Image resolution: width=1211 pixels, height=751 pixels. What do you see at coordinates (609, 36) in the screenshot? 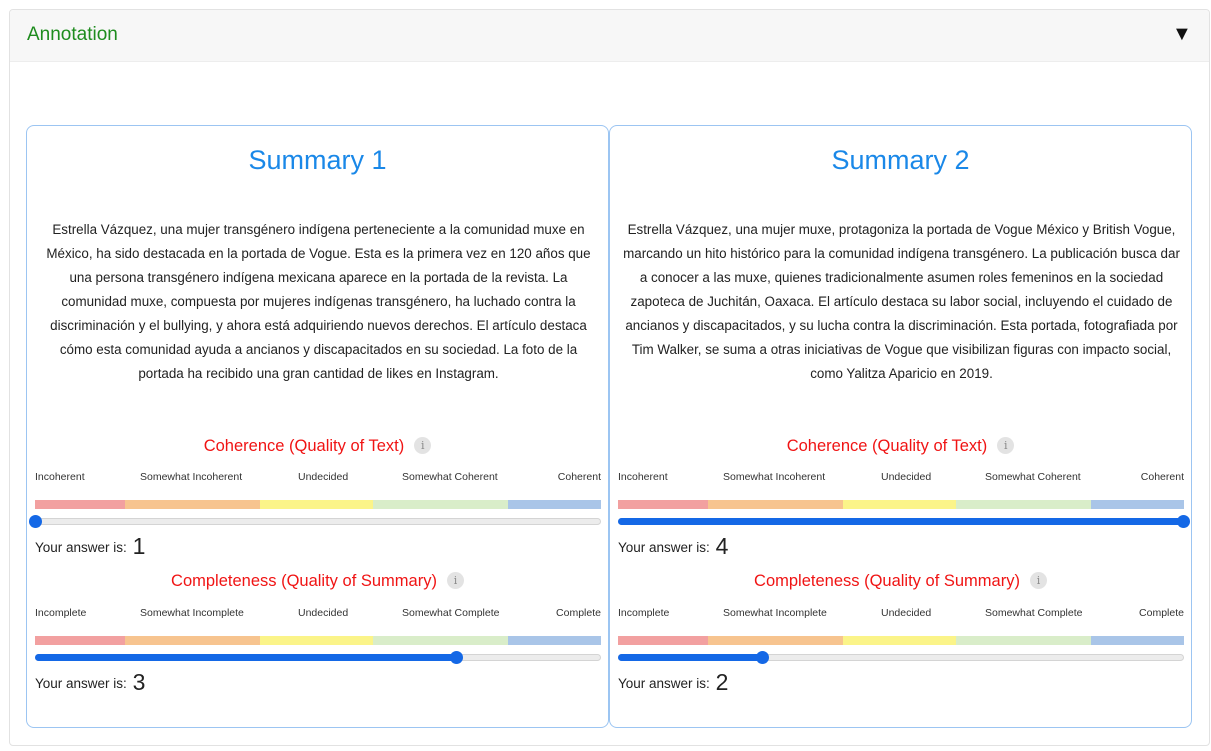
I see `annotation-panel-header: Annotation ▼` at bounding box center [609, 36].